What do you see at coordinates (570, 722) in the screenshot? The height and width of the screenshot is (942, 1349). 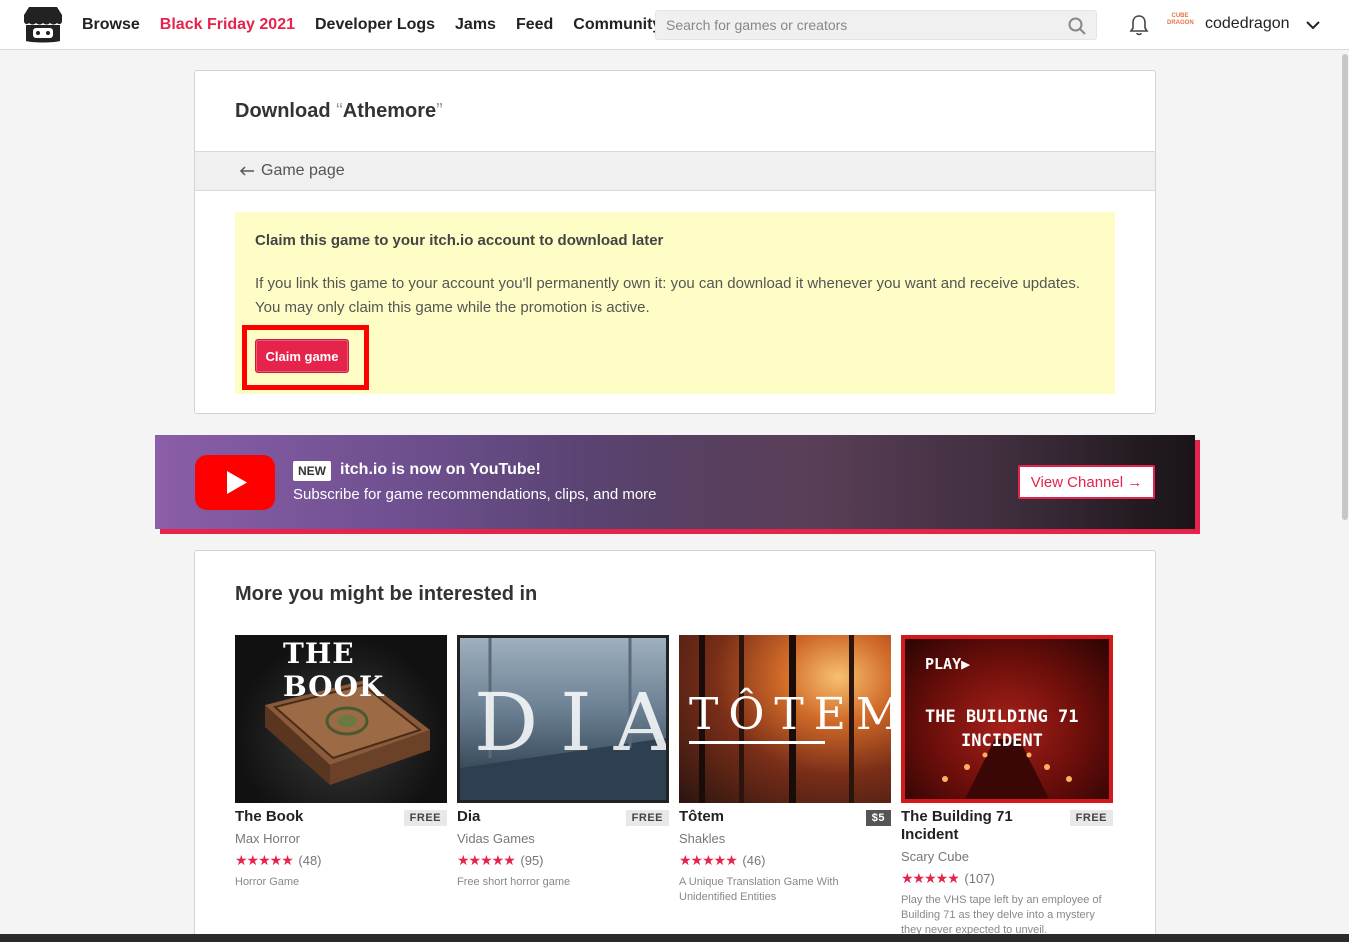 I see `thumbnail-text: DIA` at bounding box center [570, 722].